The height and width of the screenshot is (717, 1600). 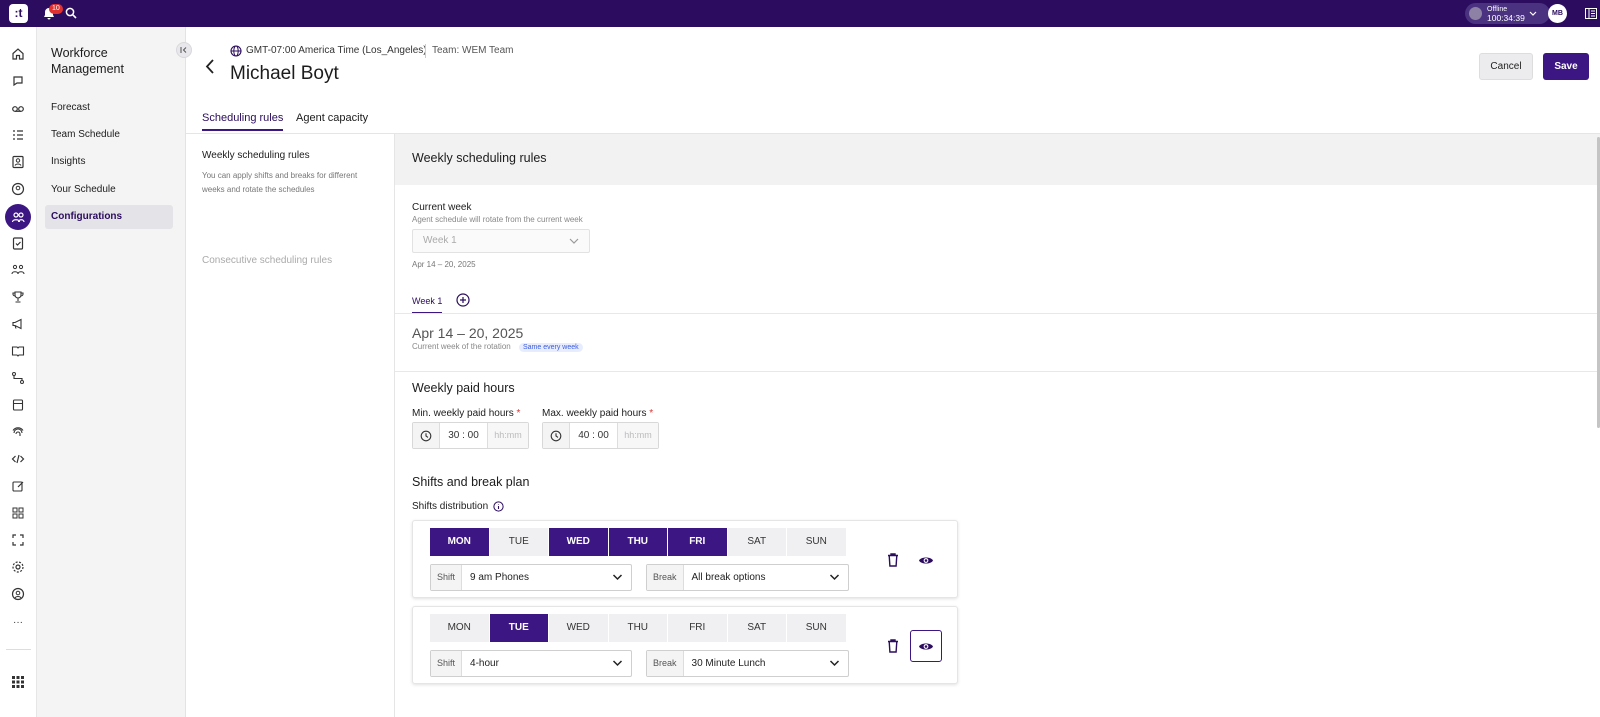 What do you see at coordinates (501, 241) in the screenshot?
I see `current-week-select: Week 1` at bounding box center [501, 241].